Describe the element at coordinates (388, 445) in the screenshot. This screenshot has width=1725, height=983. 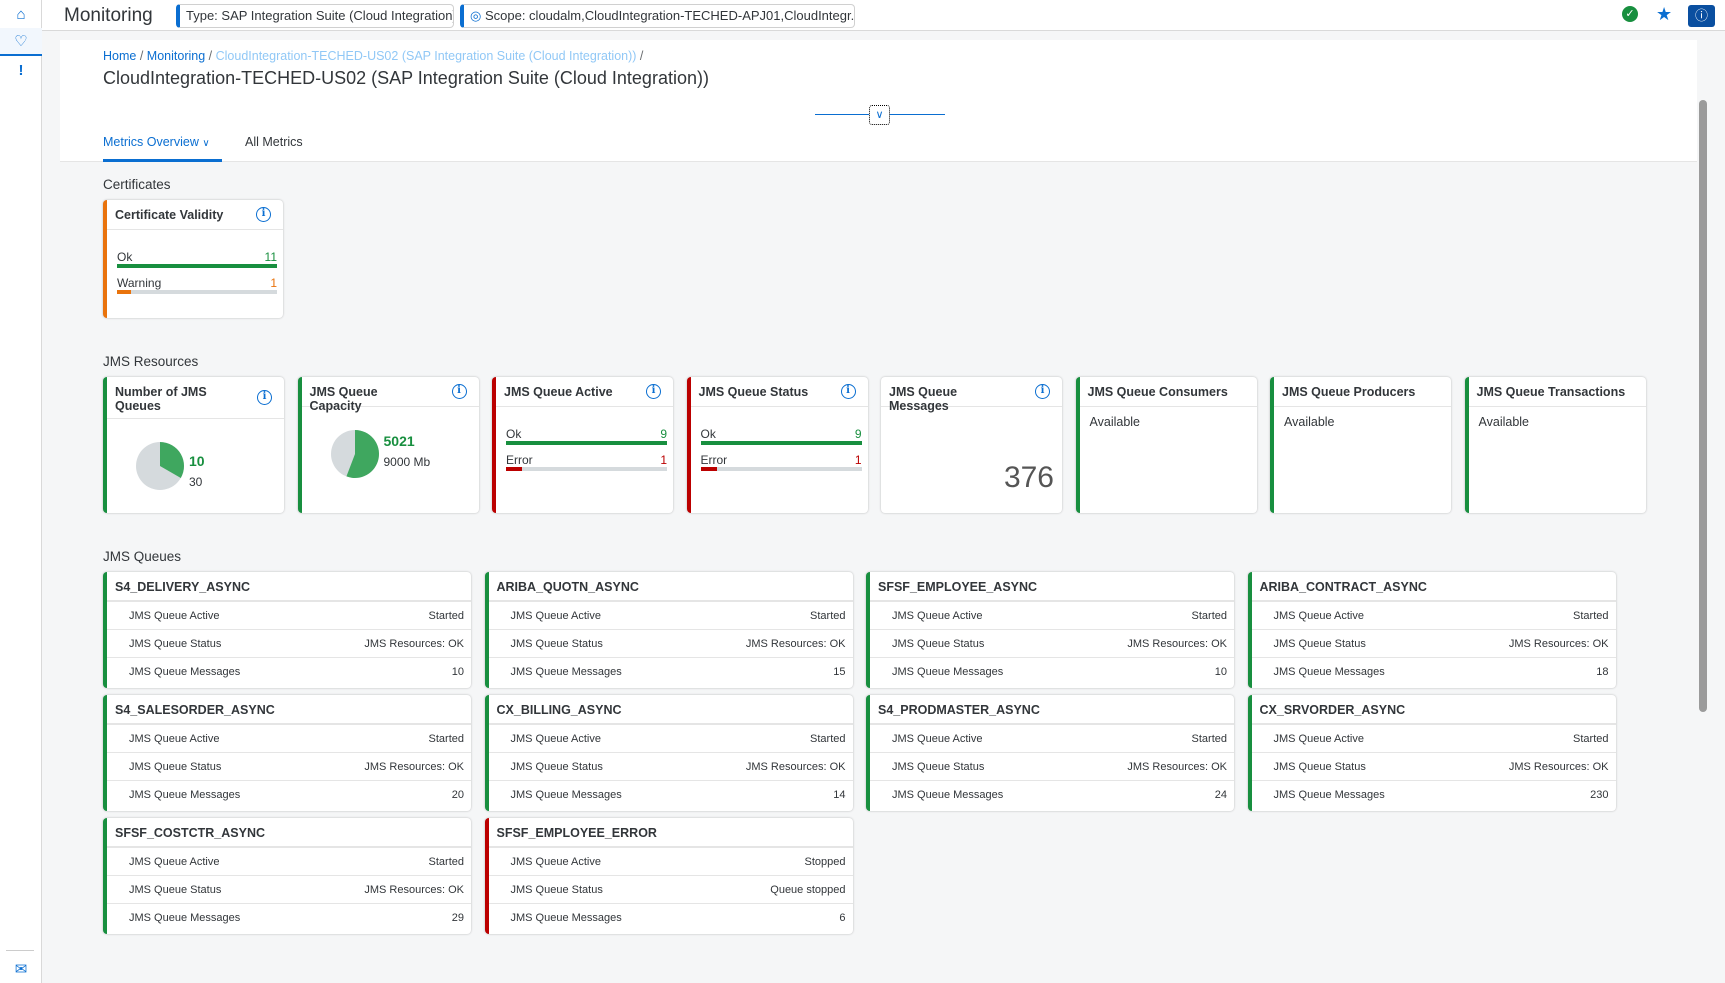
I see `jms-queue-capacity-card: JMS Queue Capacity i 5021 9000 Mb` at that location.